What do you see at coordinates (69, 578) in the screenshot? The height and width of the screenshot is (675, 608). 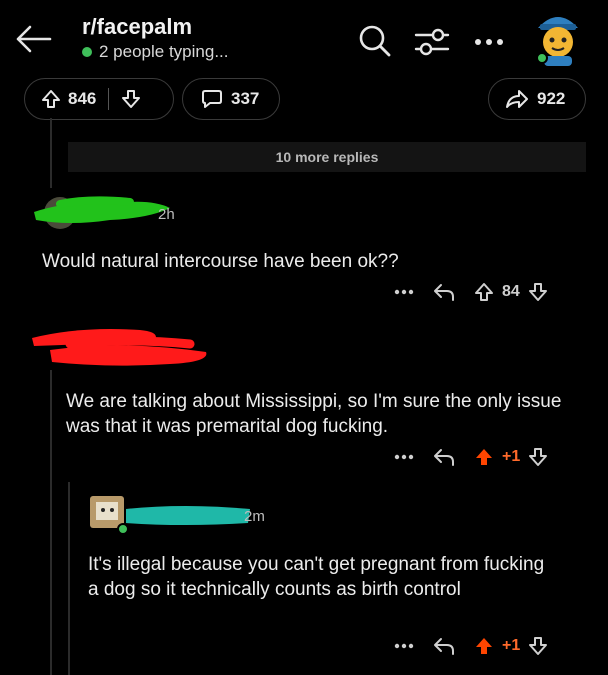 I see `comment-3-thread-line` at bounding box center [69, 578].